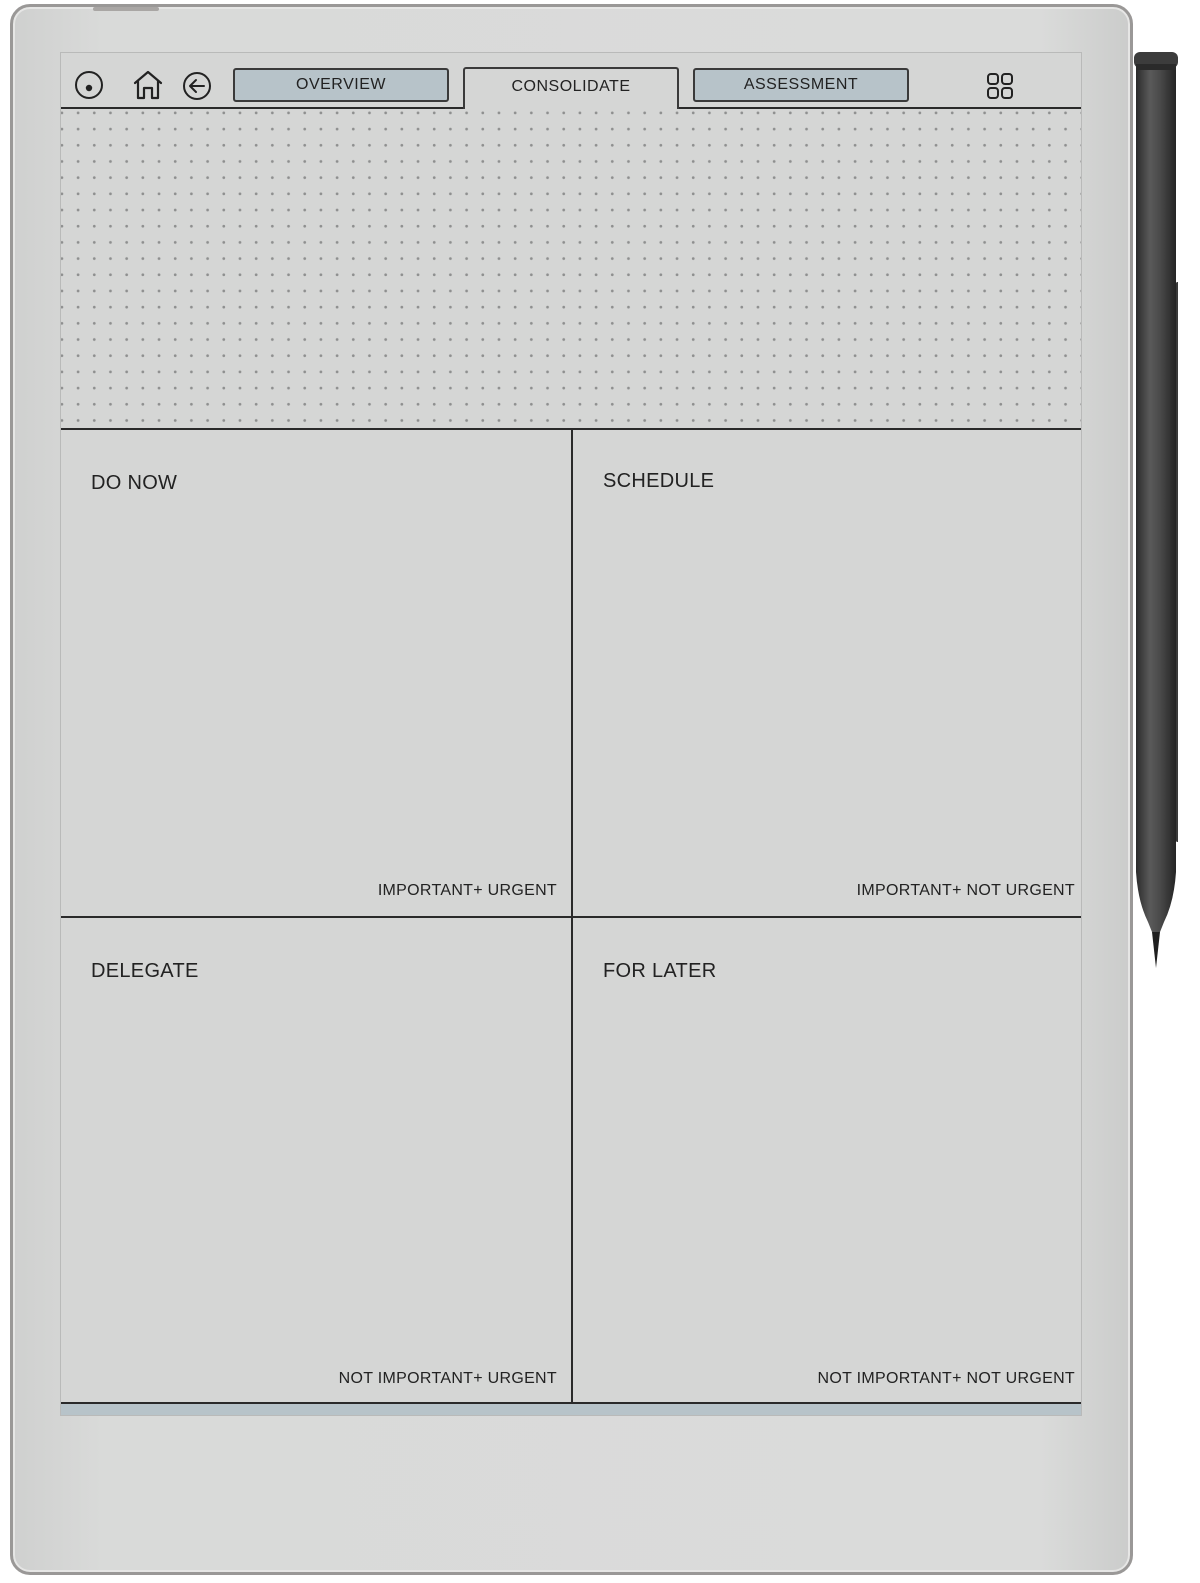 The image size is (1200, 1583). I want to click on matrix-horizontal-divider, so click(571, 917).